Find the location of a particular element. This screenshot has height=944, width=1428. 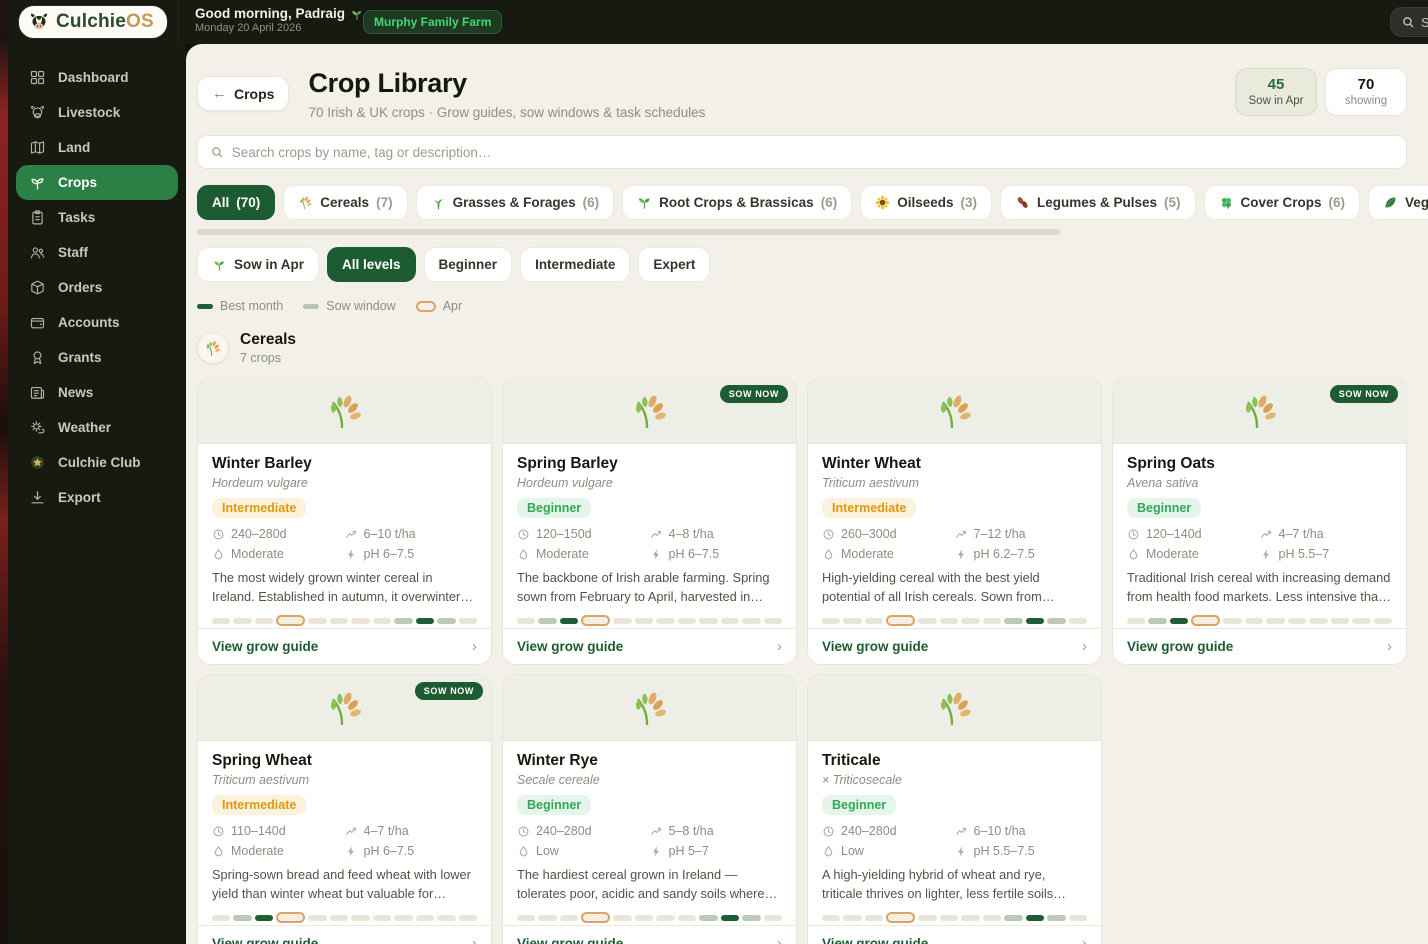

chip-label: Grasses & Forages is located at coordinates (514, 202).